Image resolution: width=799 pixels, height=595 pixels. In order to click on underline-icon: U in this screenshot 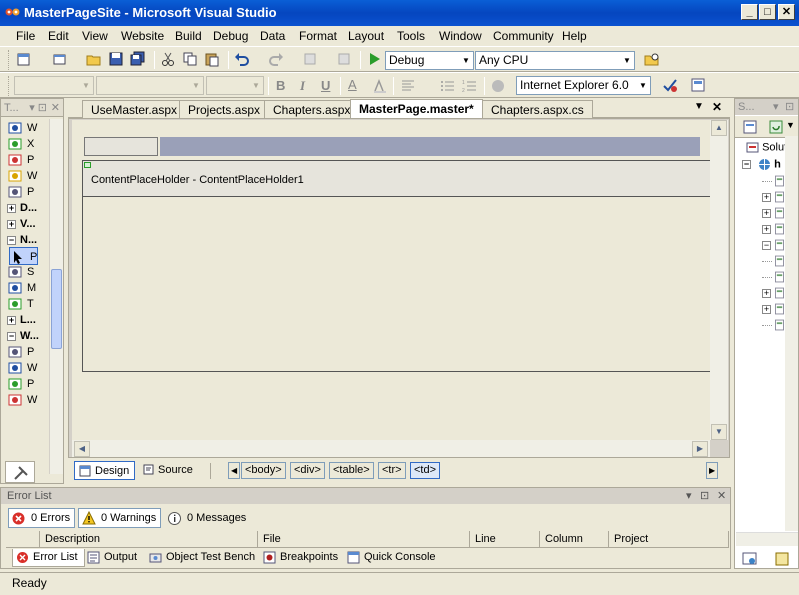, I will do `click(325, 85)`.